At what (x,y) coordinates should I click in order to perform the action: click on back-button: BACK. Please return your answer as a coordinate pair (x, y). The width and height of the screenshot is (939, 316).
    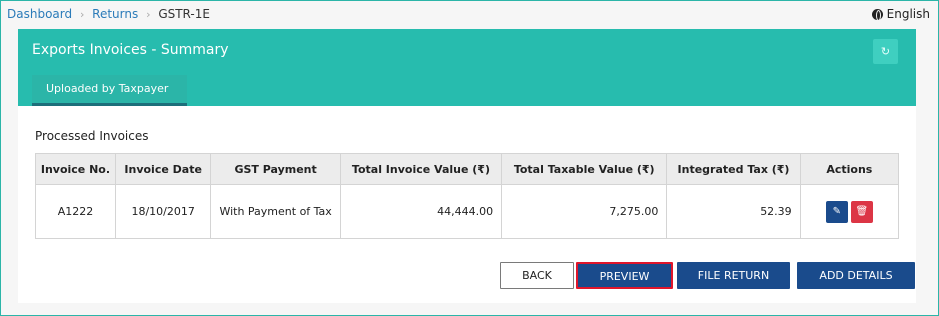
    Looking at the image, I should click on (537, 275).